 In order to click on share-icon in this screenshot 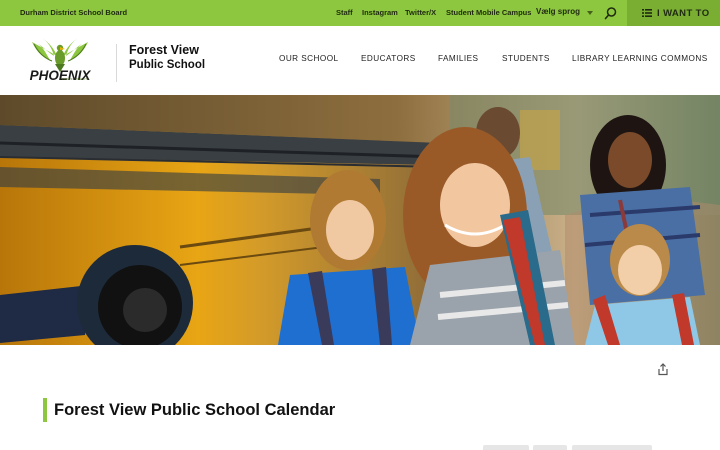, I will do `click(663, 369)`.